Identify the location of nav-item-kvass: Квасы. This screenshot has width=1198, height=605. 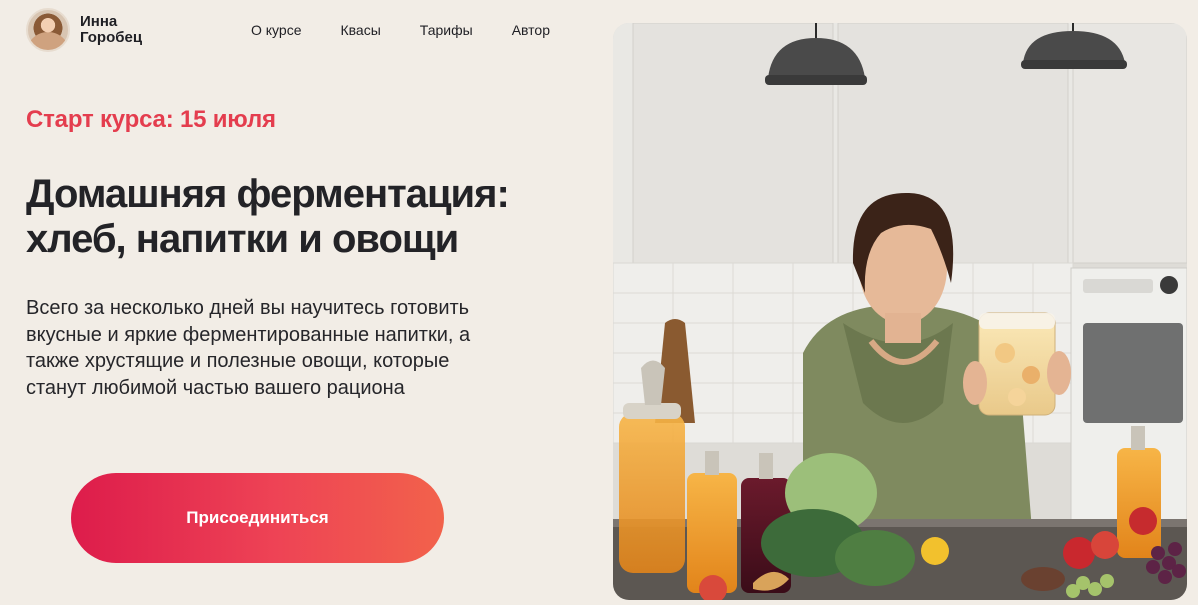
(360, 30).